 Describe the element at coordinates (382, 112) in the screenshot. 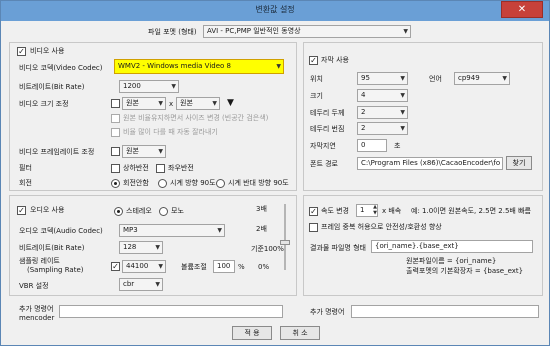

I see `subtitle-border-select: 2 ▼` at that location.